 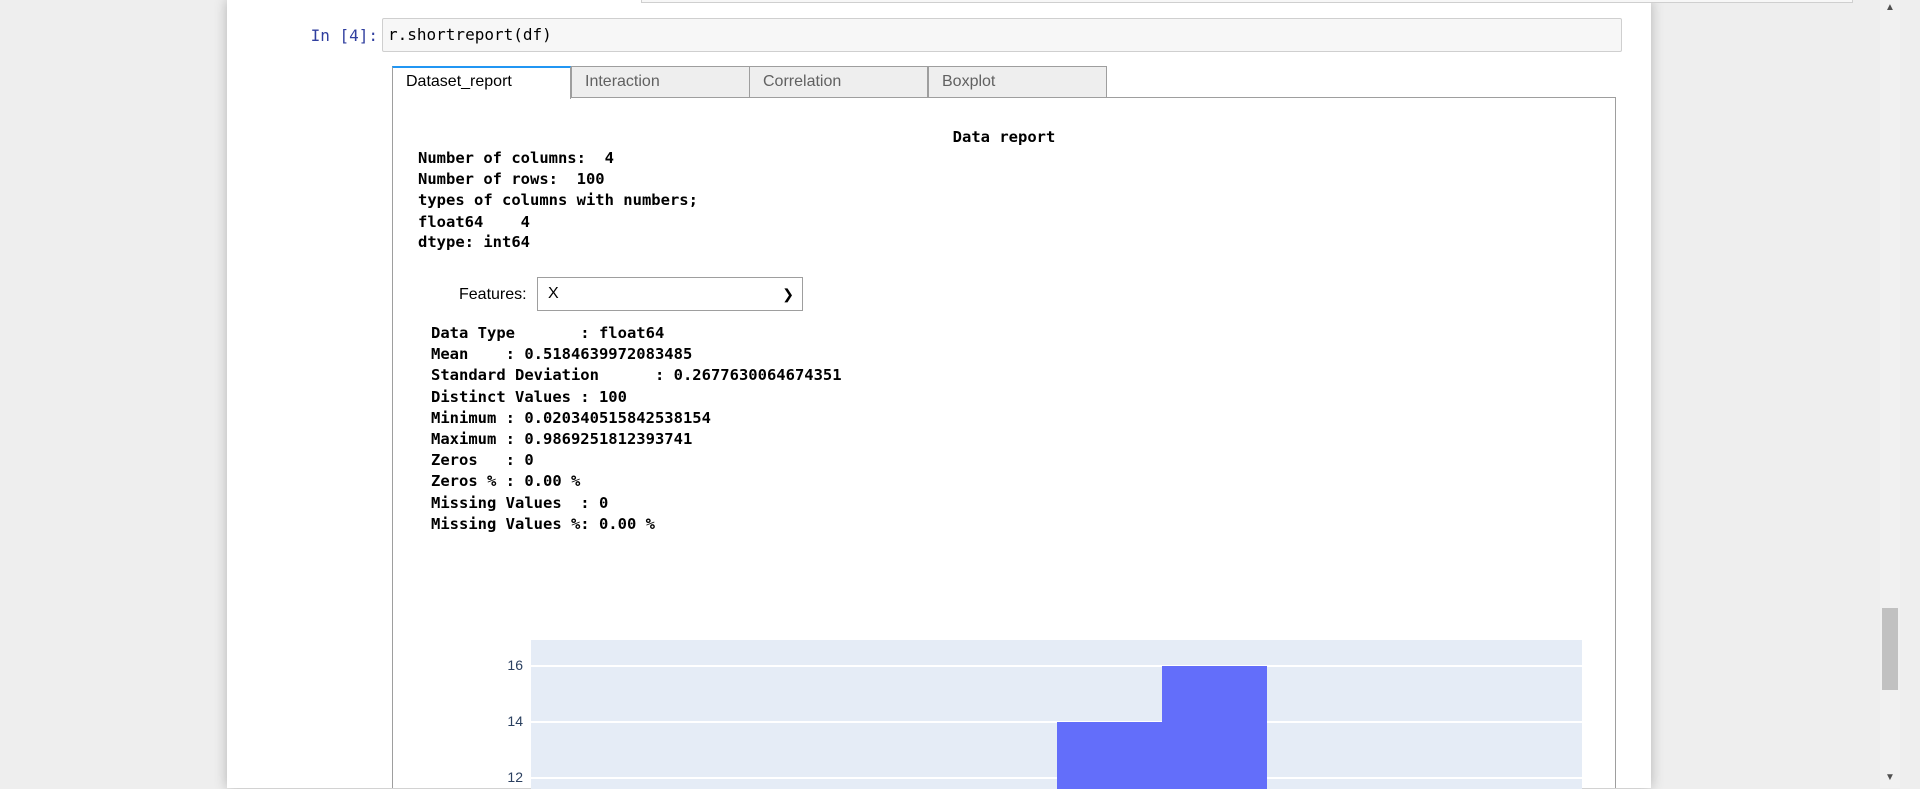 I want to click on tab-correlation: Correlation, so click(x=838, y=82).